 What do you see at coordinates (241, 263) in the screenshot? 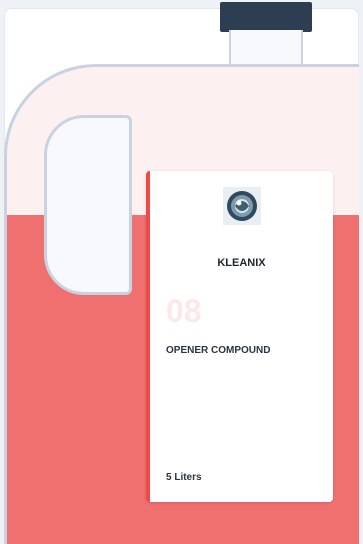
I see `brand-name: KLEANIX` at bounding box center [241, 263].